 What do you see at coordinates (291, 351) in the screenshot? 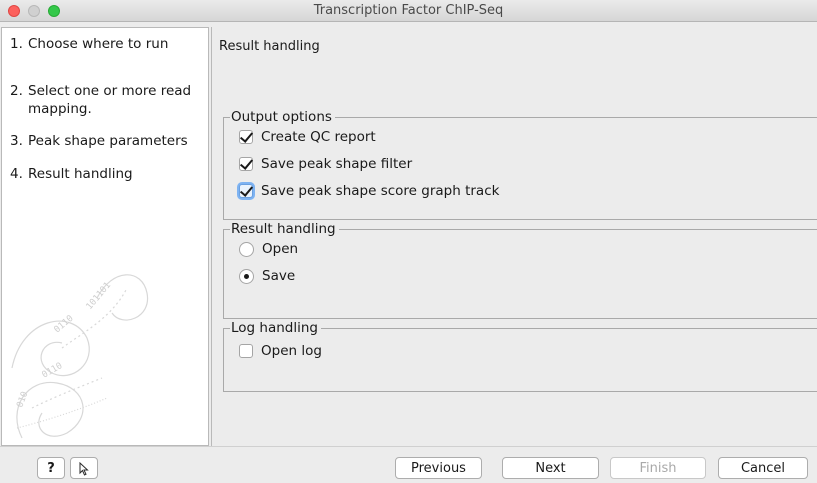
I see `checkbox-label: Open log` at bounding box center [291, 351].